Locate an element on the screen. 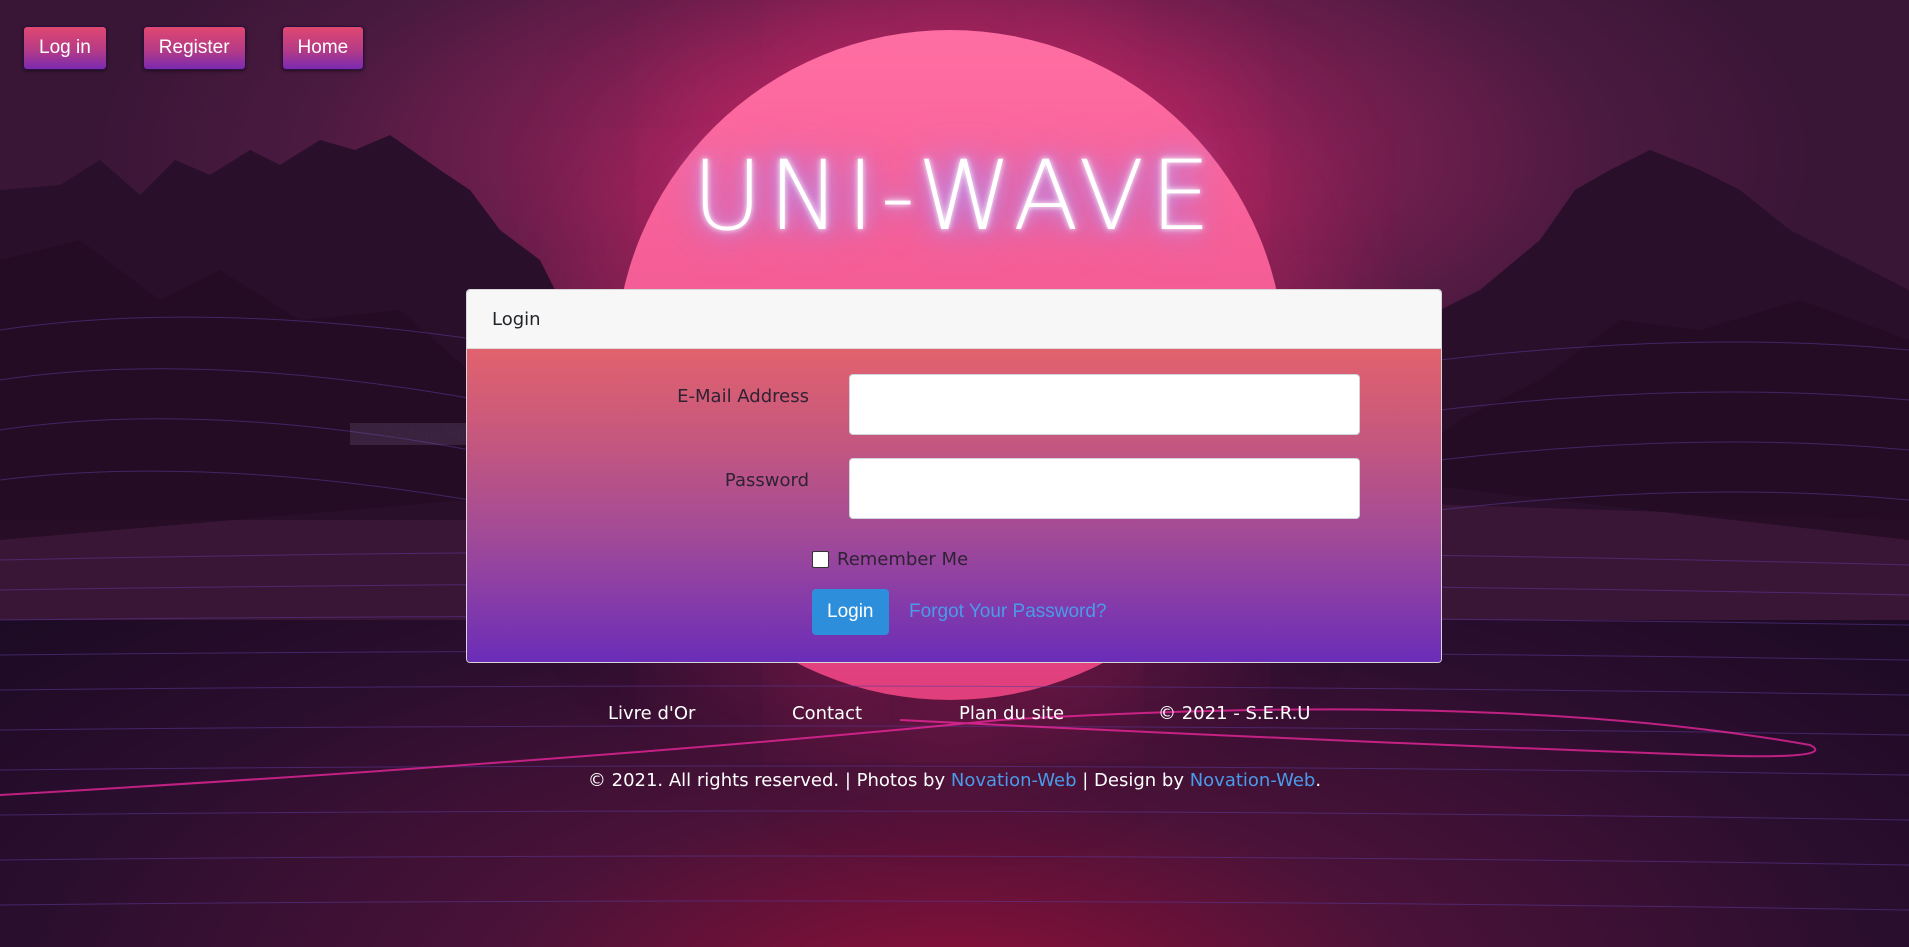  password-label: Password is located at coordinates (766, 480).